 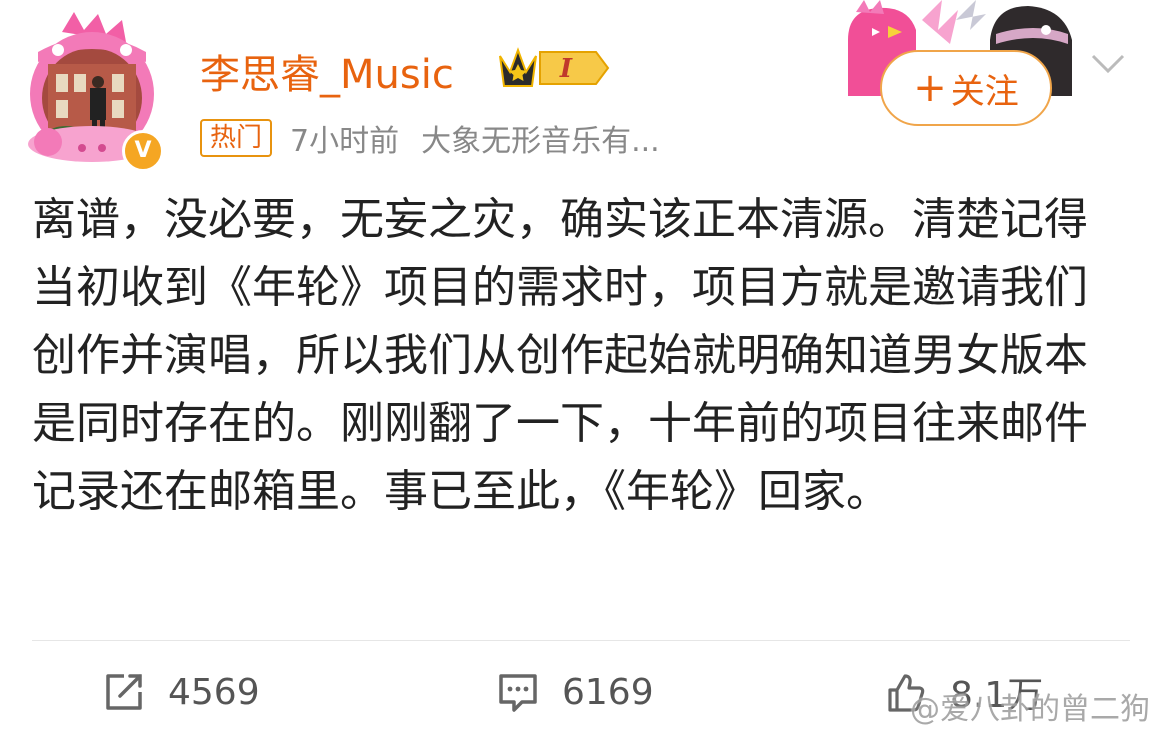 I want to click on vip-level: I, so click(x=566, y=69).